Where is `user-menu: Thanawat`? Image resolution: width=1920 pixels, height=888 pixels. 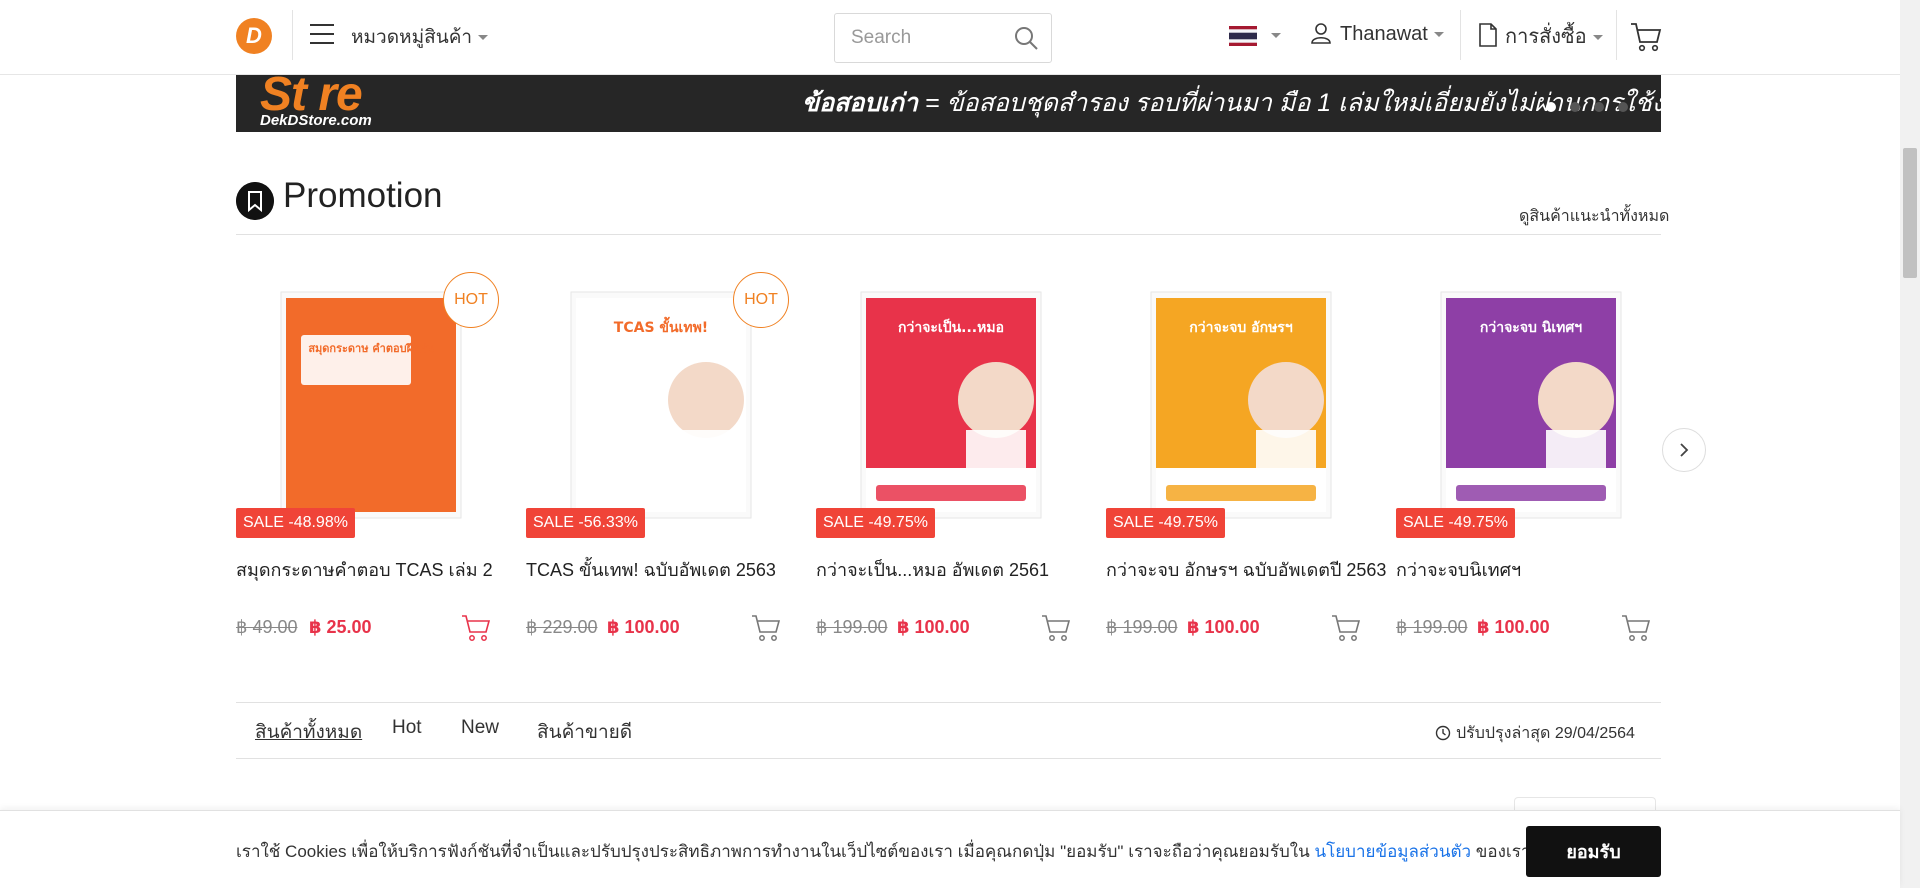 user-menu: Thanawat is located at coordinates (1377, 34).